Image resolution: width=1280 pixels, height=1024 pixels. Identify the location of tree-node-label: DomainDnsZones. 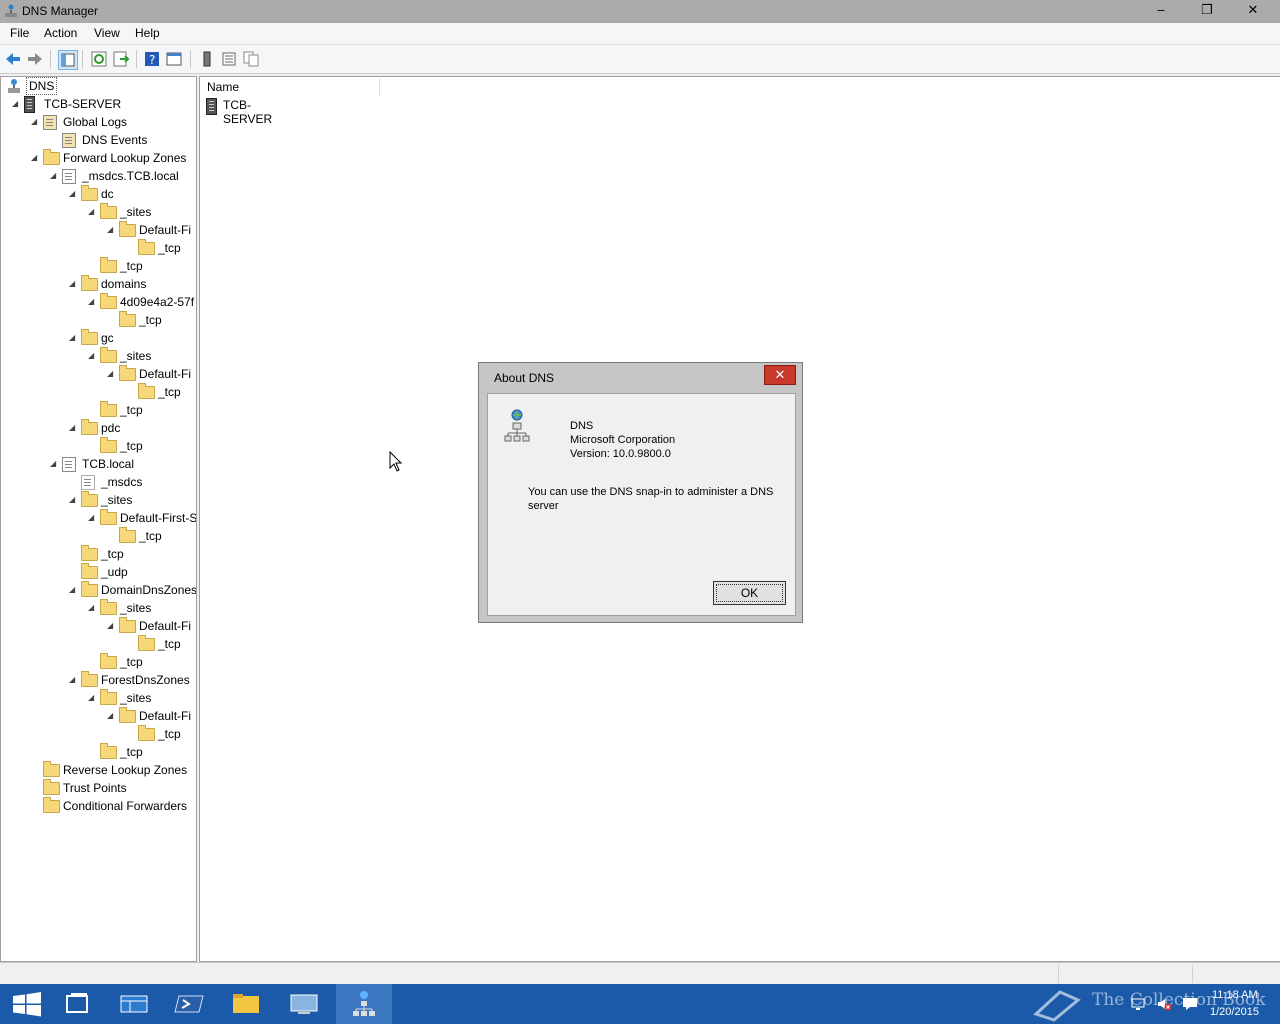
(149, 590).